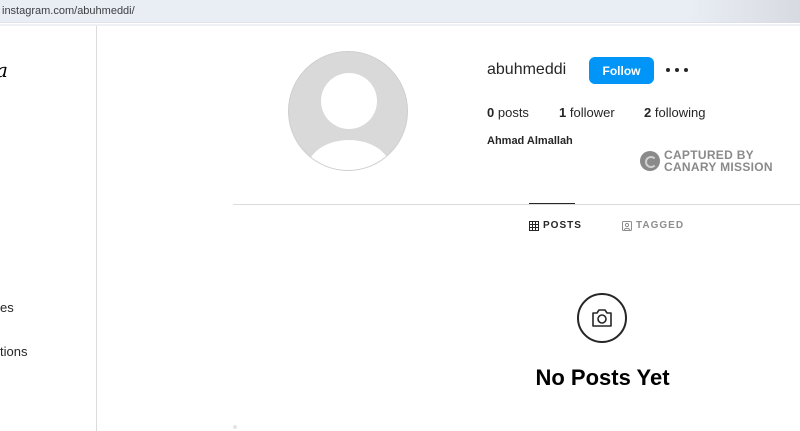  I want to click on followers-stat: 1 follower, so click(587, 112).